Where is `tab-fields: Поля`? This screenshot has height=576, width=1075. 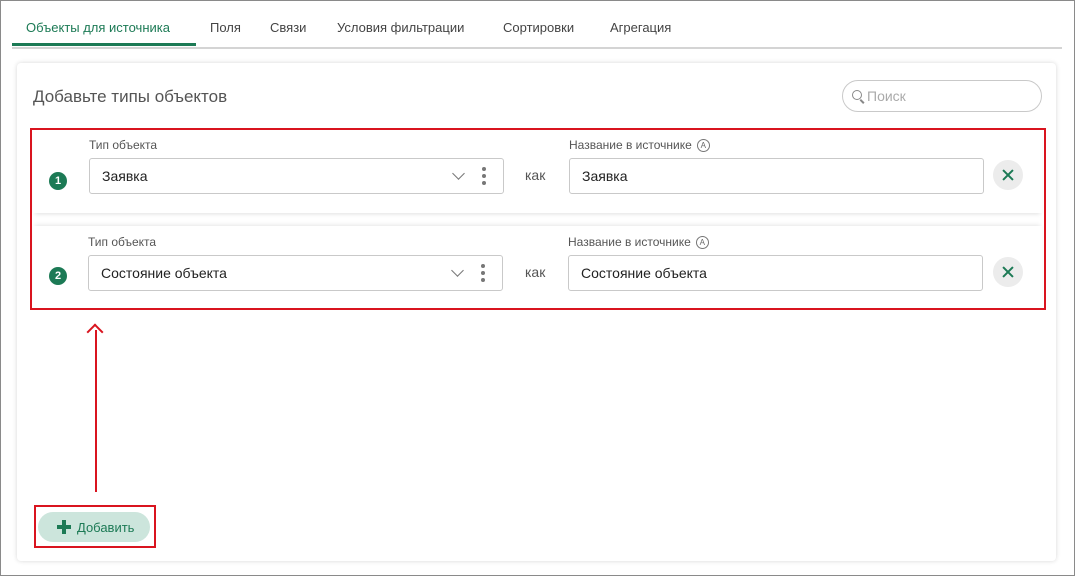
tab-fields: Поля is located at coordinates (225, 27).